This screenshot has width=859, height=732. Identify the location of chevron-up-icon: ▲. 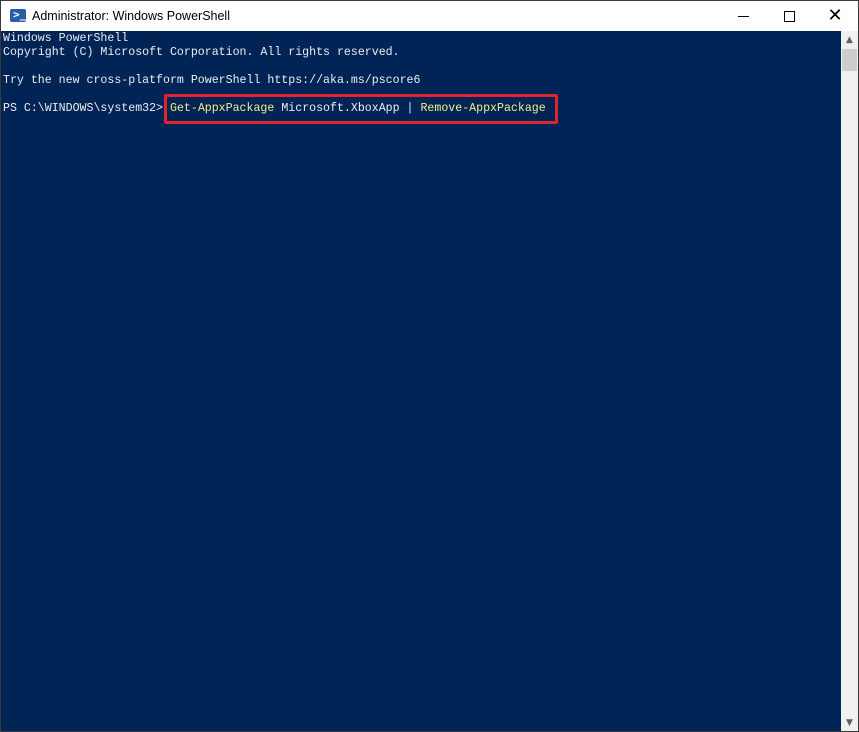
(849, 39).